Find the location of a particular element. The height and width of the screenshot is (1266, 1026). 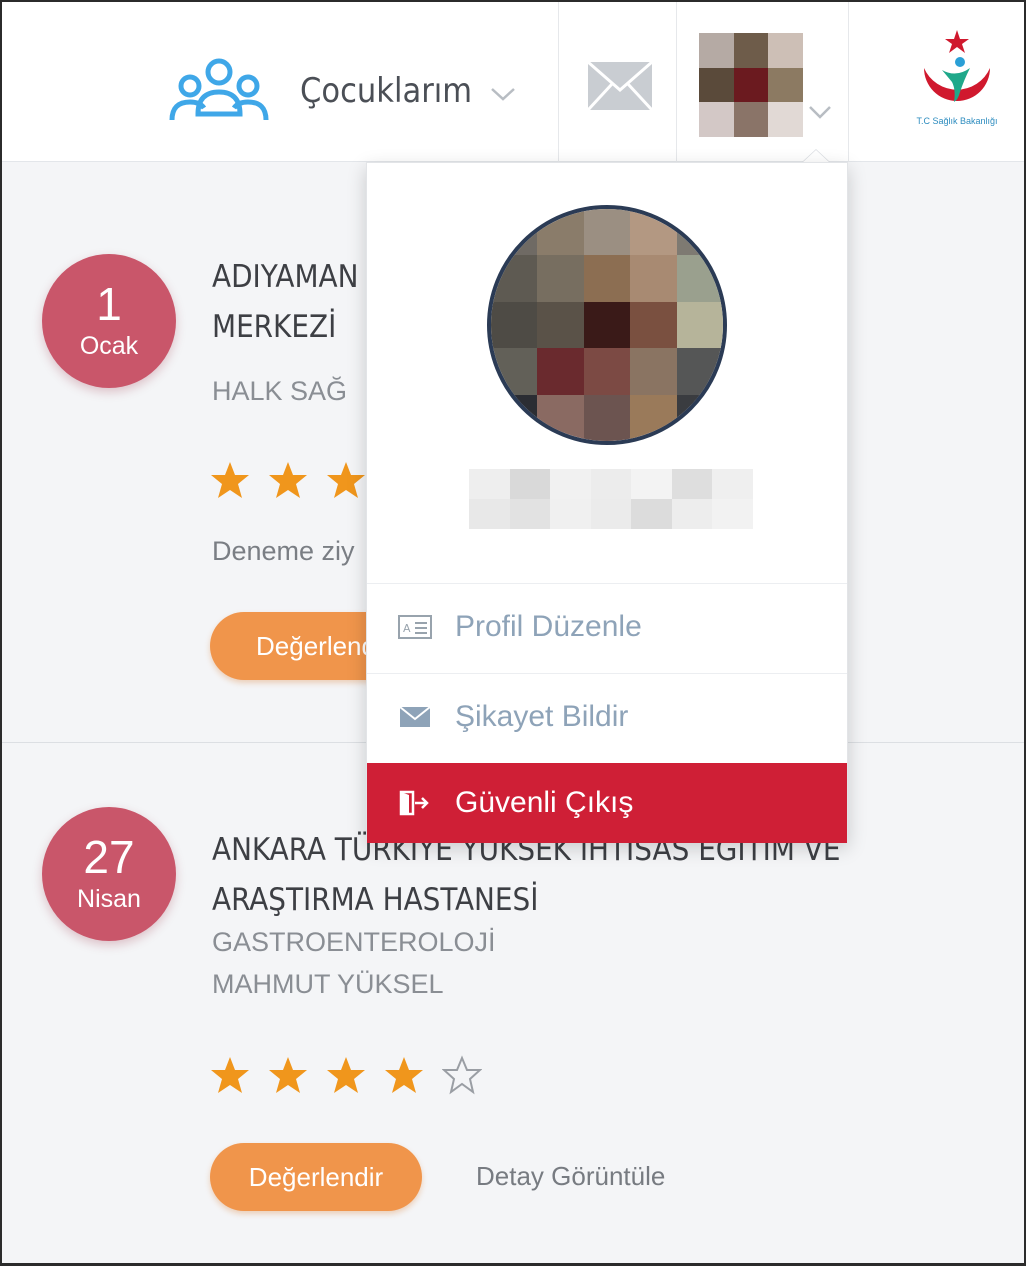

profile-name is located at coordinates (611, 499).